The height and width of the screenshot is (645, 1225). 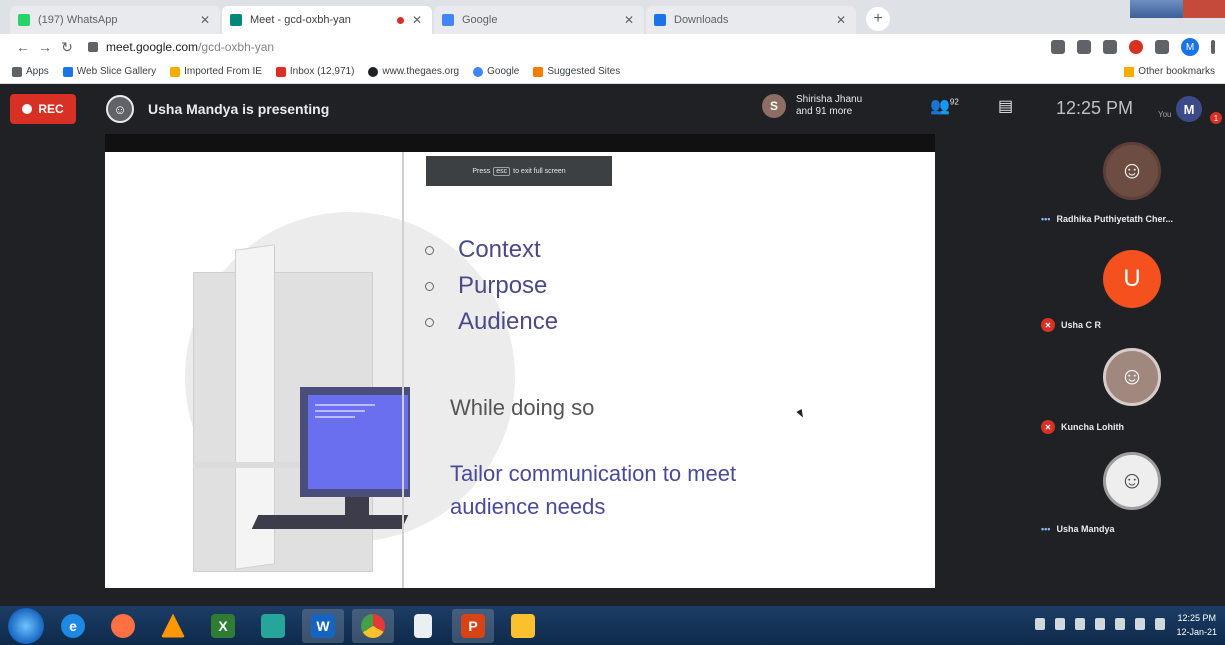 What do you see at coordinates (954, 102) in the screenshot?
I see `people-count: 92` at bounding box center [954, 102].